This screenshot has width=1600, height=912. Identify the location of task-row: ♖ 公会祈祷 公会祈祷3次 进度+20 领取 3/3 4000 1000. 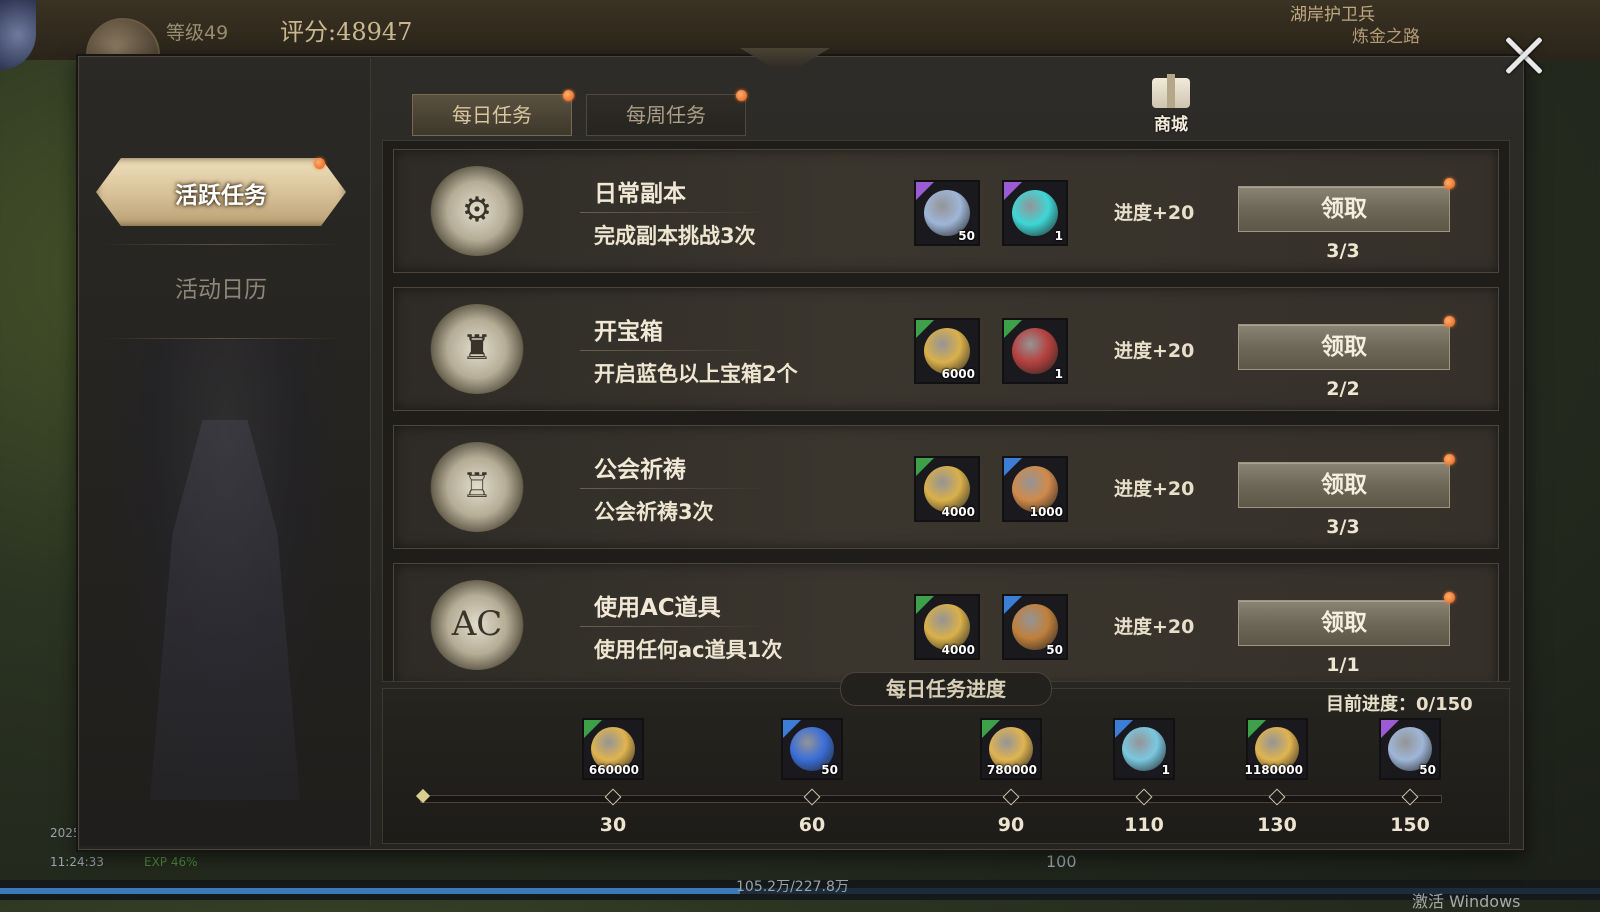
(946, 487).